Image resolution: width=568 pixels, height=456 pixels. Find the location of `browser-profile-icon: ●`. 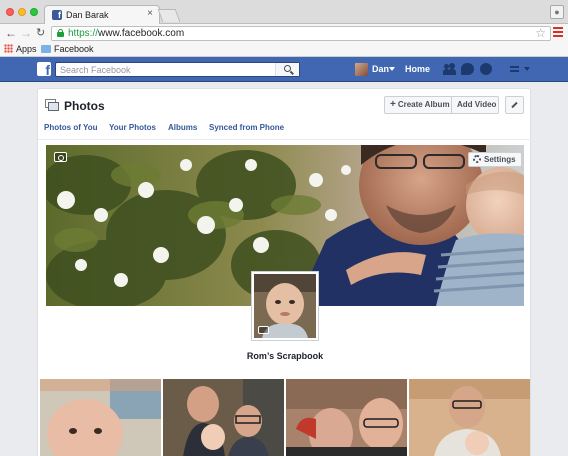

browser-profile-icon: ● is located at coordinates (557, 12).